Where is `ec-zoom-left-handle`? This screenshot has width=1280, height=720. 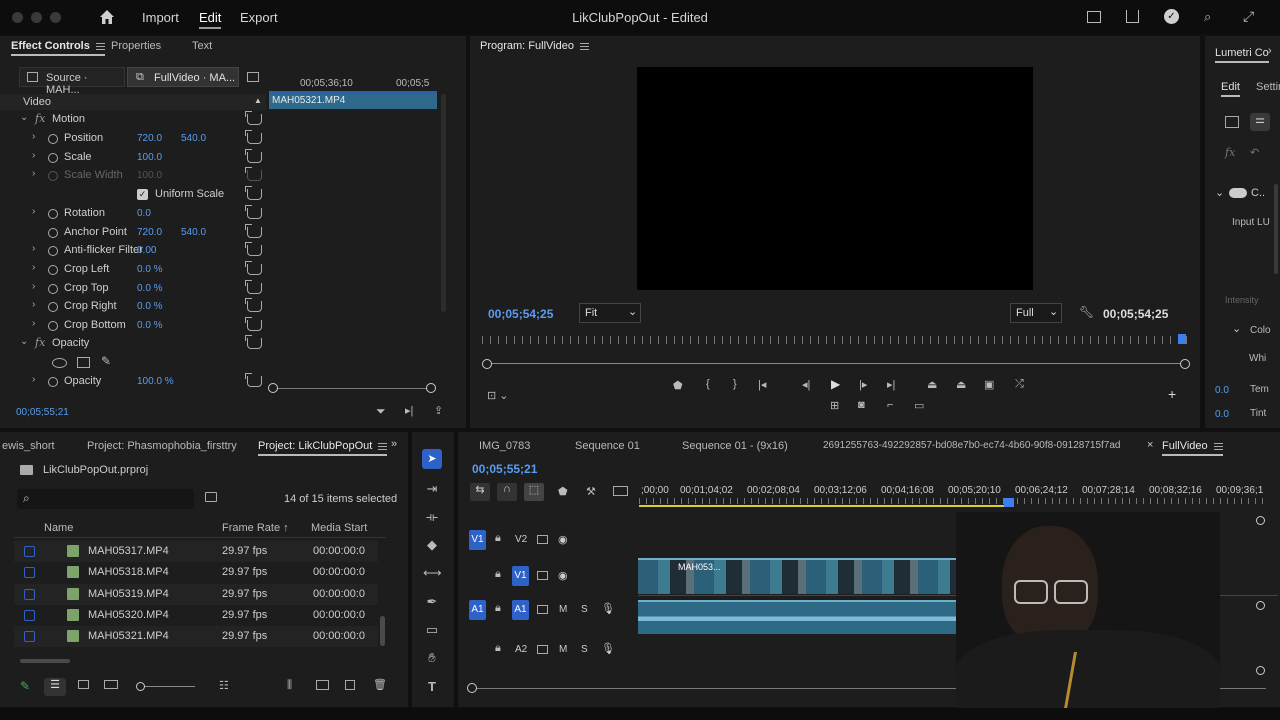
ec-zoom-left-handle is located at coordinates (273, 388).